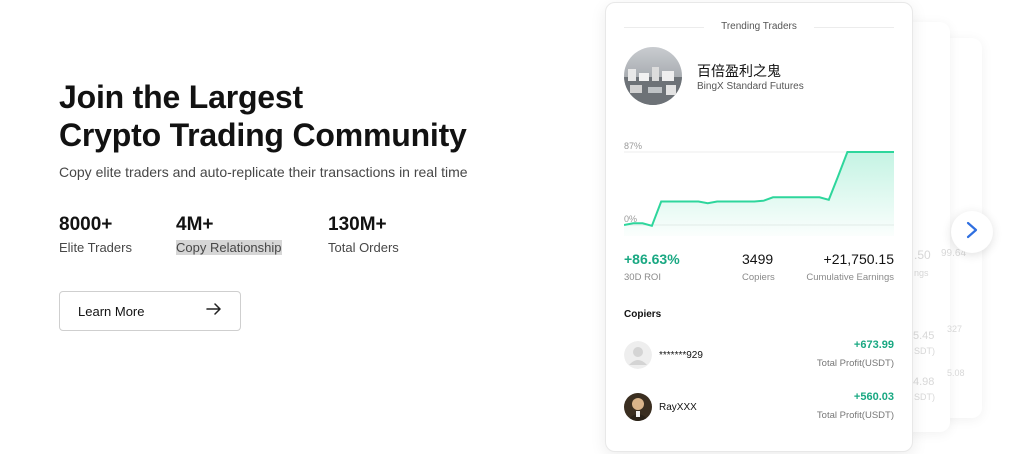 The image size is (1024, 454). Describe the element at coordinates (759, 409) in the screenshot. I see `copier-row: RayXXX +560.03 Total Profit(USDT)` at that location.